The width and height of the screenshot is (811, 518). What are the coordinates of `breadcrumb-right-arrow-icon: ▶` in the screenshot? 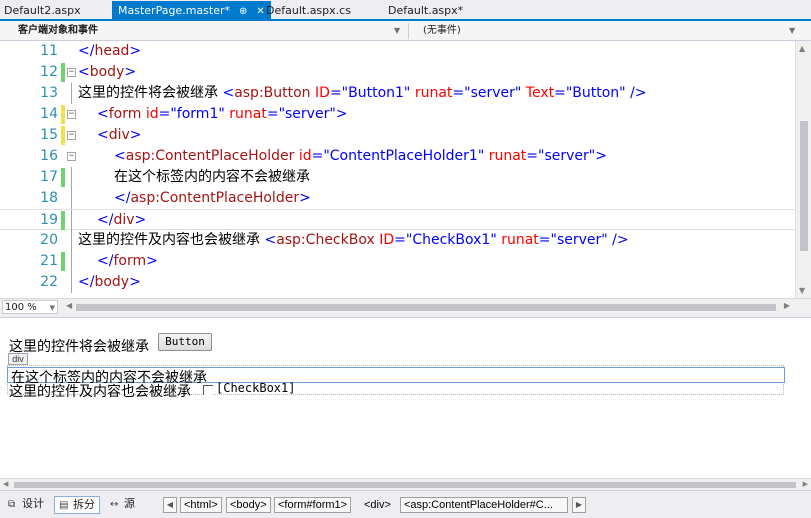 It's located at (579, 505).